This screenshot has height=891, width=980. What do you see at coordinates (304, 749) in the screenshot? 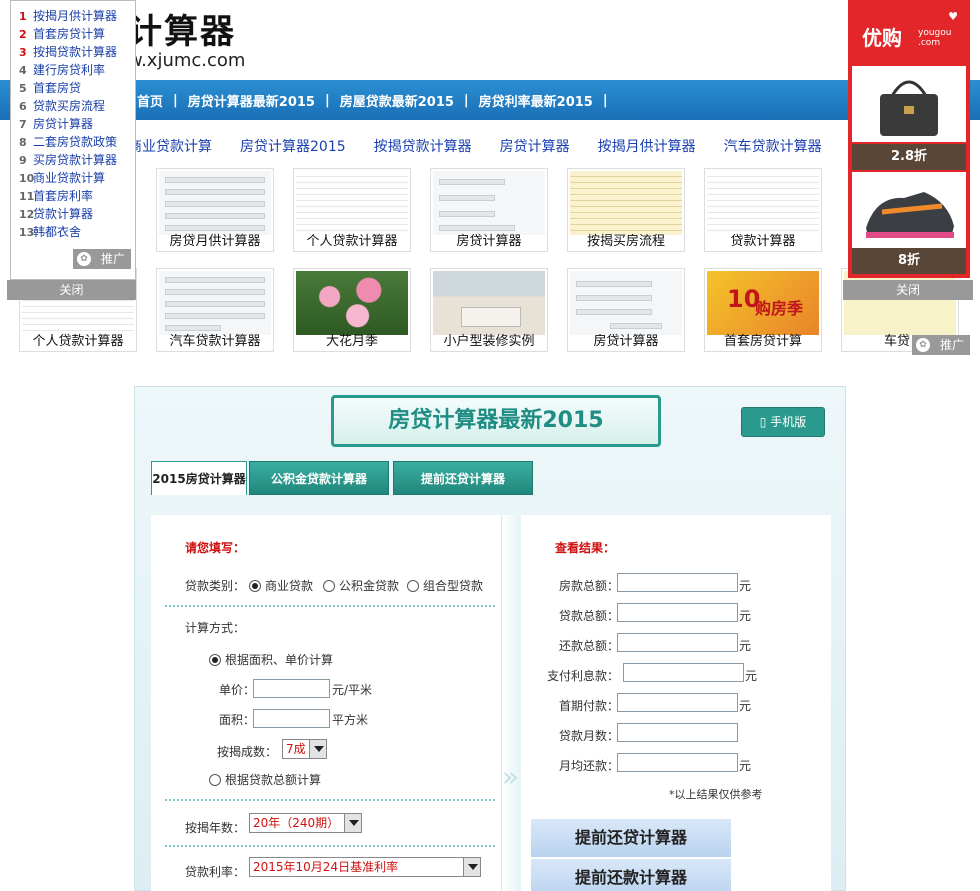
I see `ratio-select: 7成` at bounding box center [304, 749].